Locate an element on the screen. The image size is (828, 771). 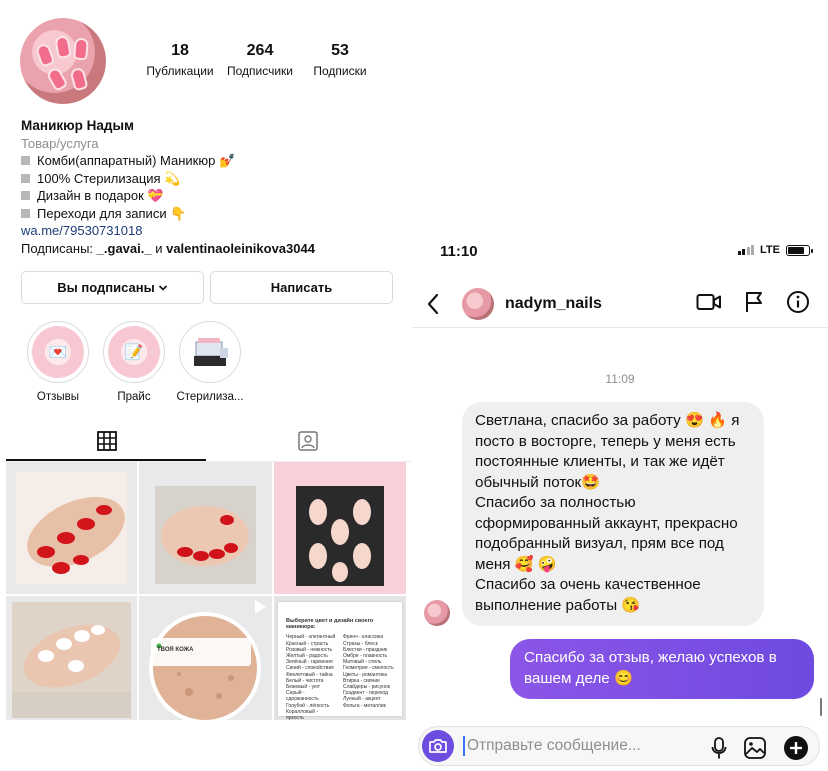
skin-post-badge: ТВОЯ КОЖА is located at coordinates (175, 650).